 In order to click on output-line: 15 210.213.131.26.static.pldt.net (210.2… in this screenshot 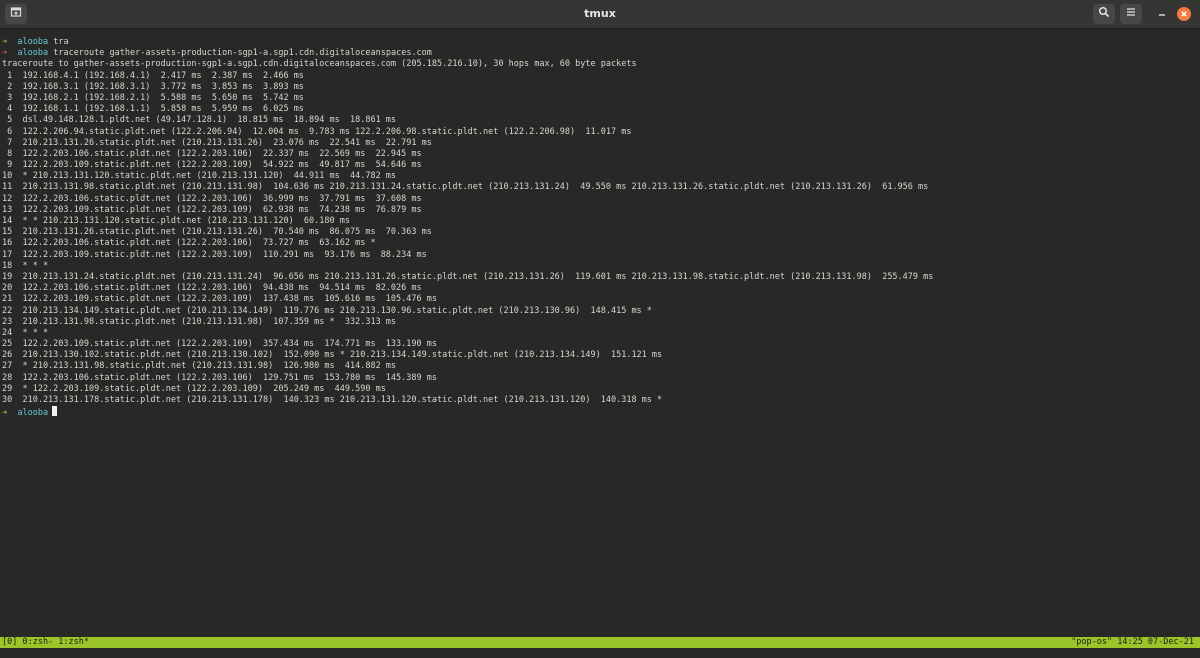, I will do `click(217, 232)`.